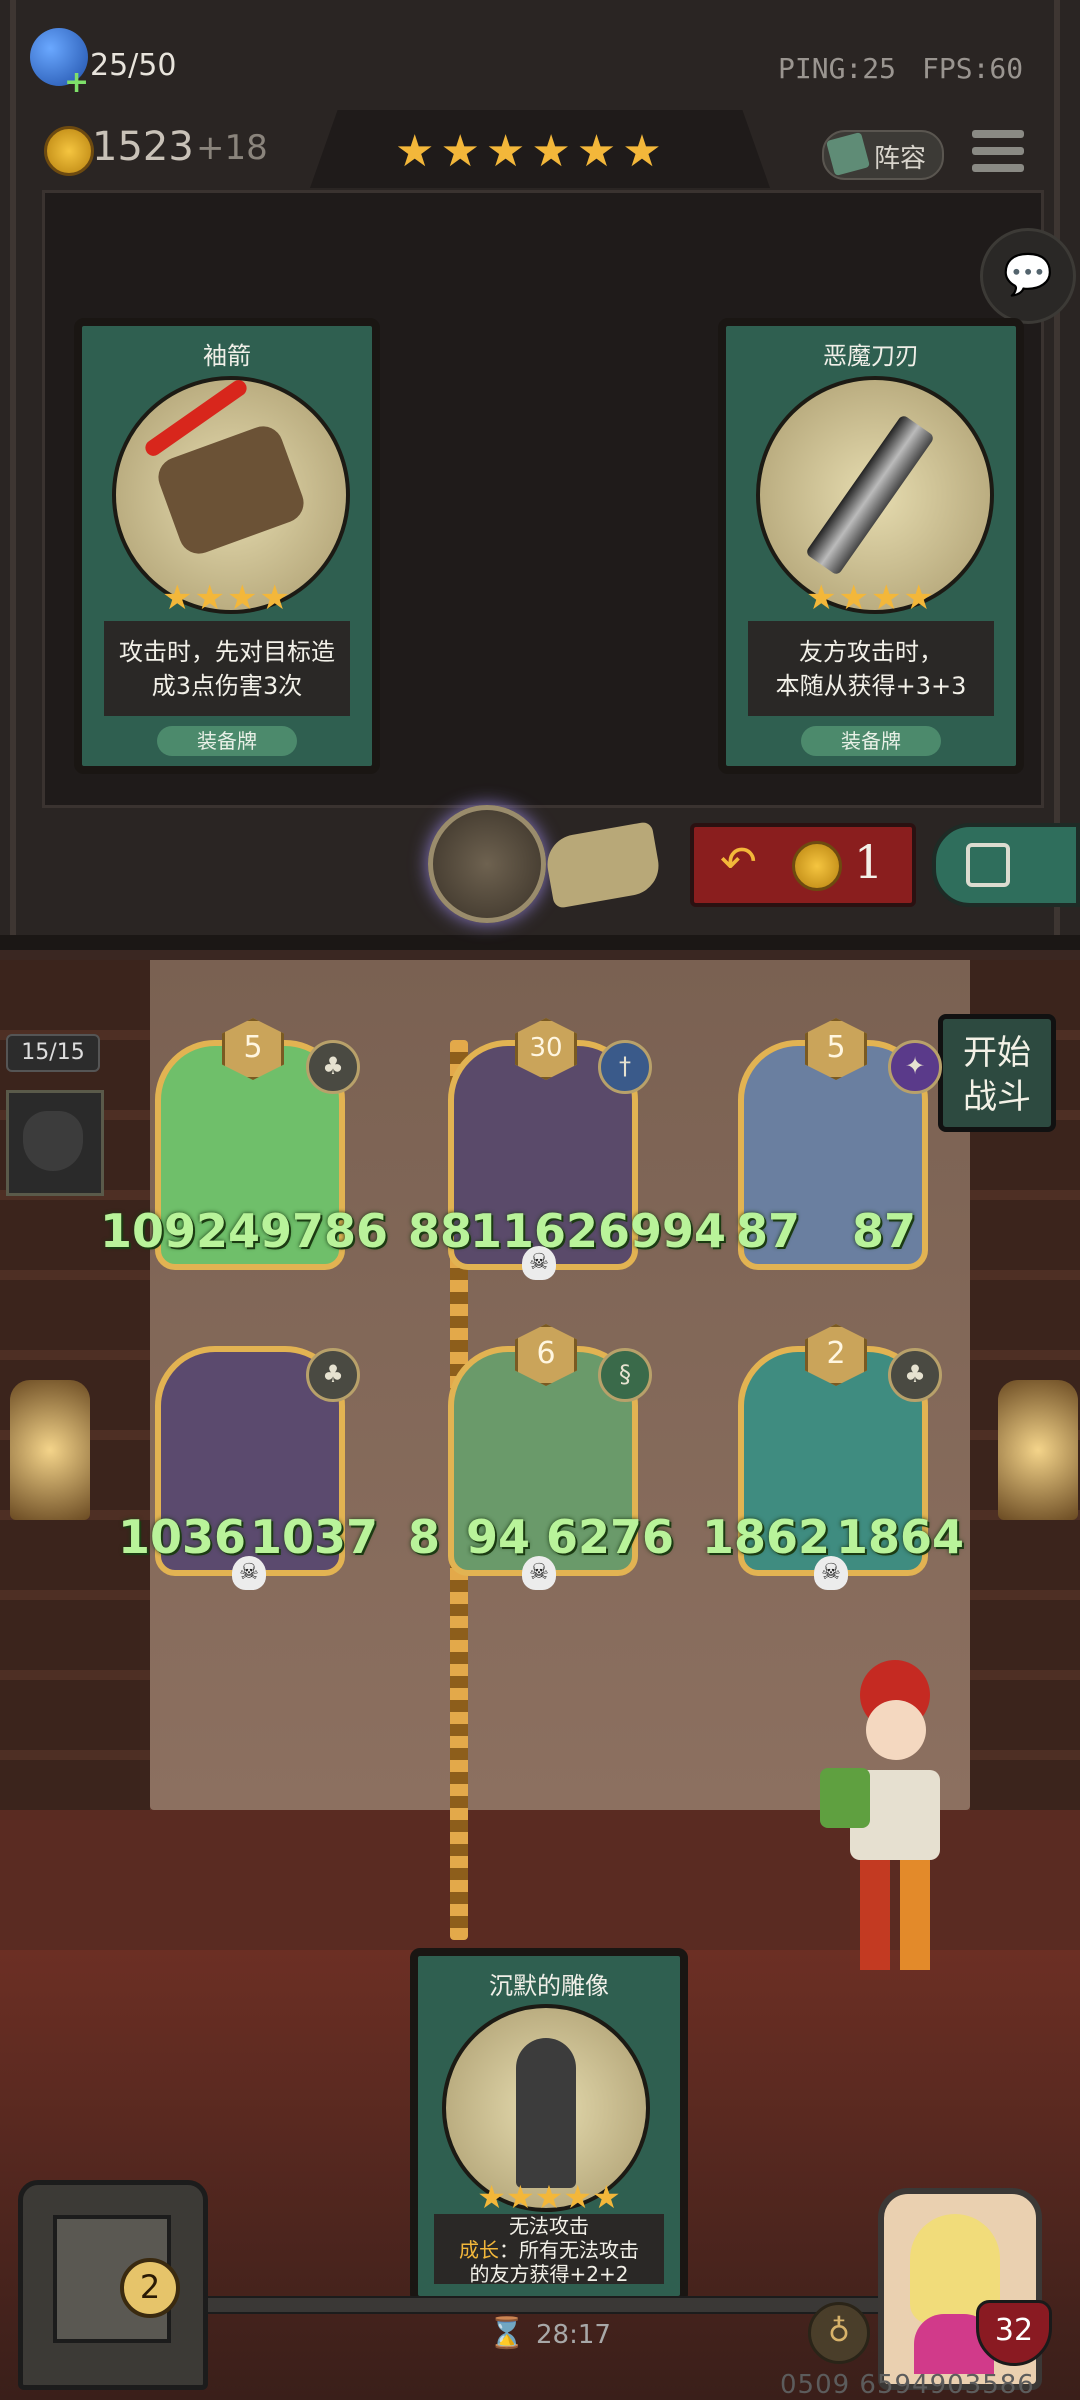  Describe the element at coordinates (50, 1450) in the screenshot. I see `lamp-left-icon` at that location.